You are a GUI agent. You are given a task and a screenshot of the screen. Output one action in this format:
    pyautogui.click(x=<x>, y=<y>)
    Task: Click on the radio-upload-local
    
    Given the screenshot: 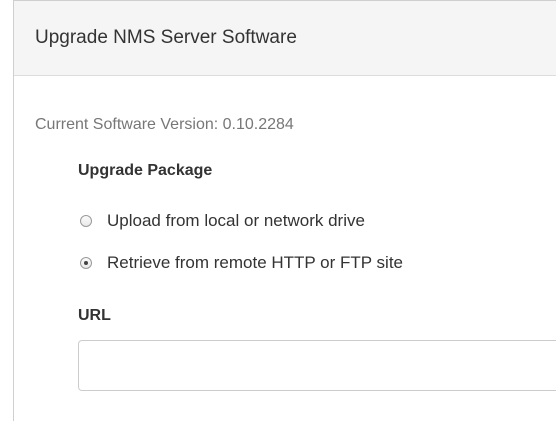 What is the action you would take?
    pyautogui.click(x=86, y=221)
    